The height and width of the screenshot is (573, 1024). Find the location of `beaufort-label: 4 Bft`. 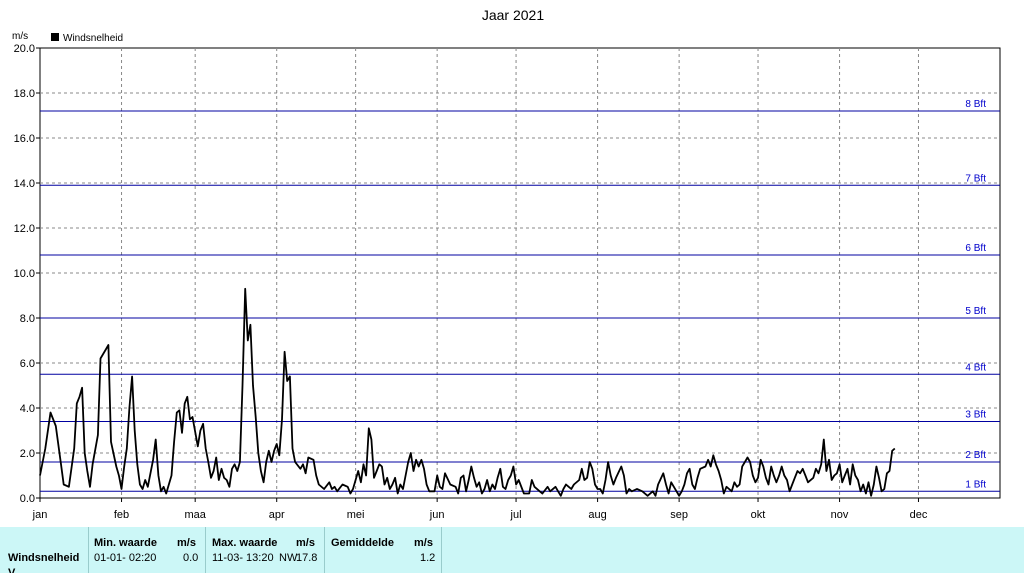

beaufort-label: 4 Bft is located at coordinates (975, 367).